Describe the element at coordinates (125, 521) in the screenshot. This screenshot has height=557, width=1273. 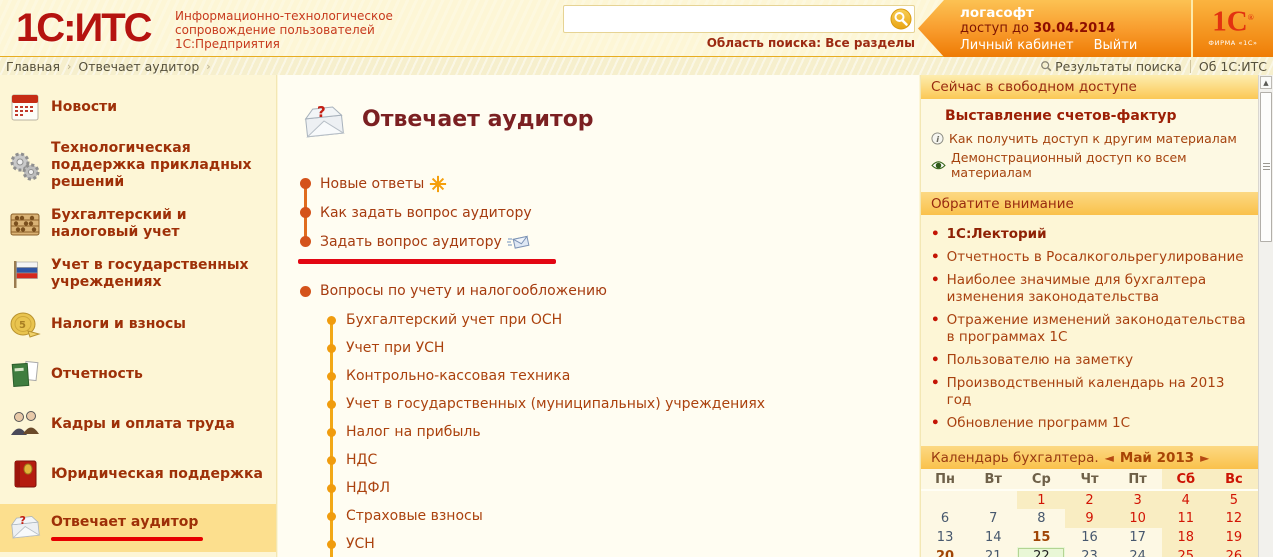
I see `sidebar-item-label: Отвечает аудитор` at that location.